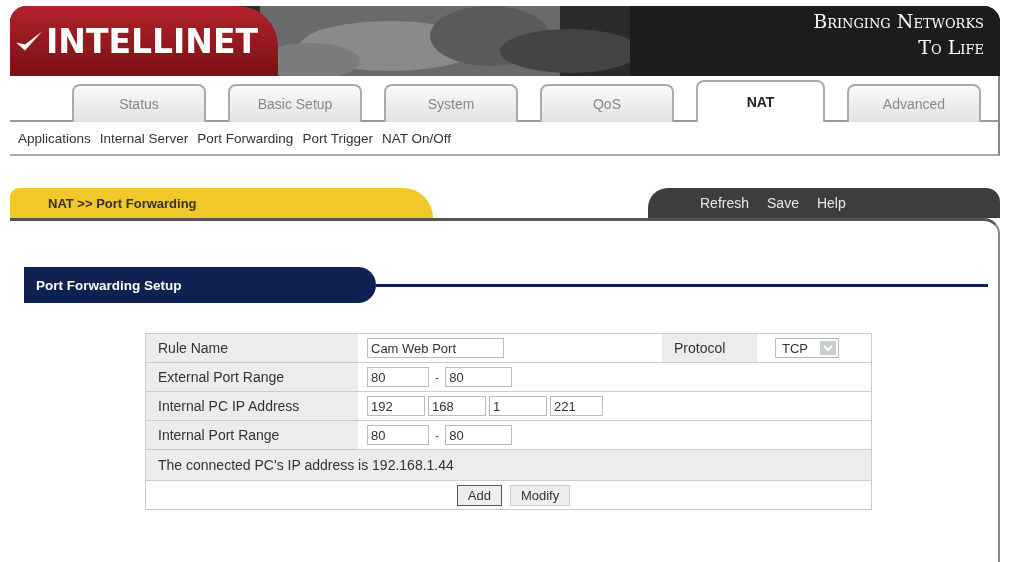 This screenshot has width=1010, height=562. What do you see at coordinates (709, 348) in the screenshot?
I see `field-label: Protocol` at bounding box center [709, 348].